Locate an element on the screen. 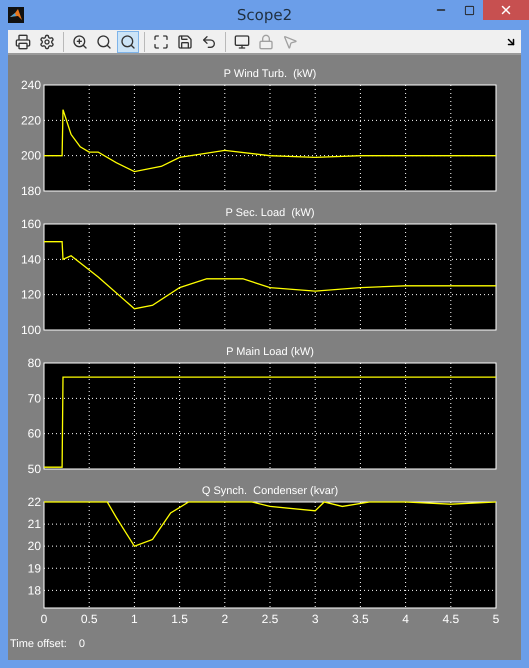 The height and width of the screenshot is (668, 529). axis-tick-label: 0.5 is located at coordinates (89, 619).